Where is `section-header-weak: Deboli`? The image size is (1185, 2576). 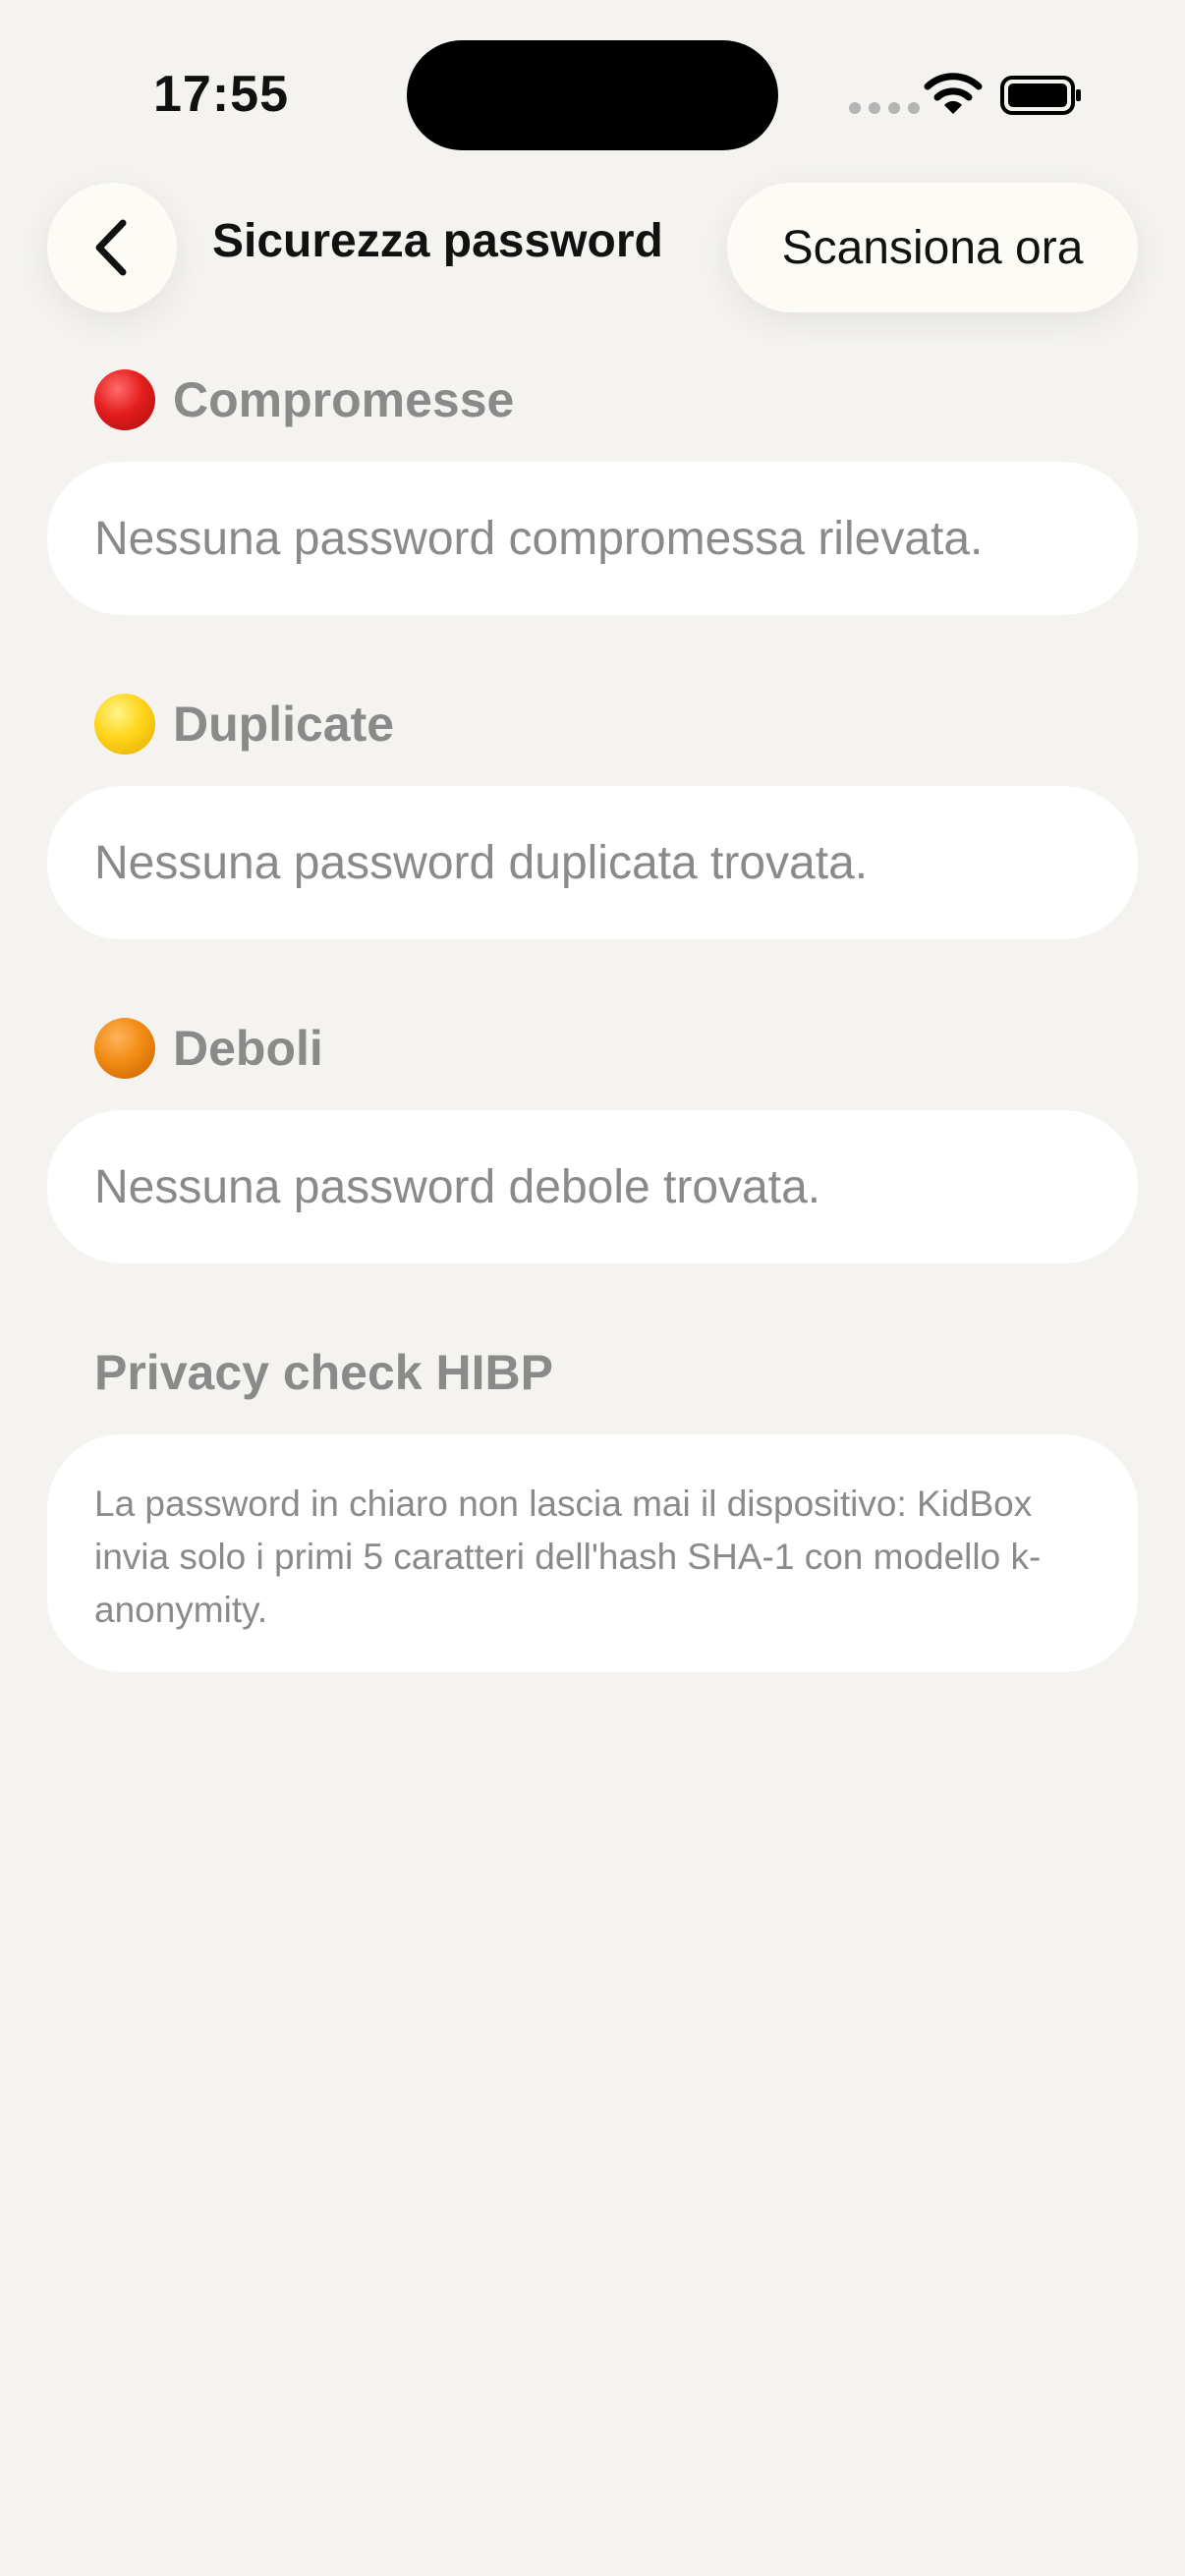
section-header-weak: Deboli is located at coordinates (209, 1048).